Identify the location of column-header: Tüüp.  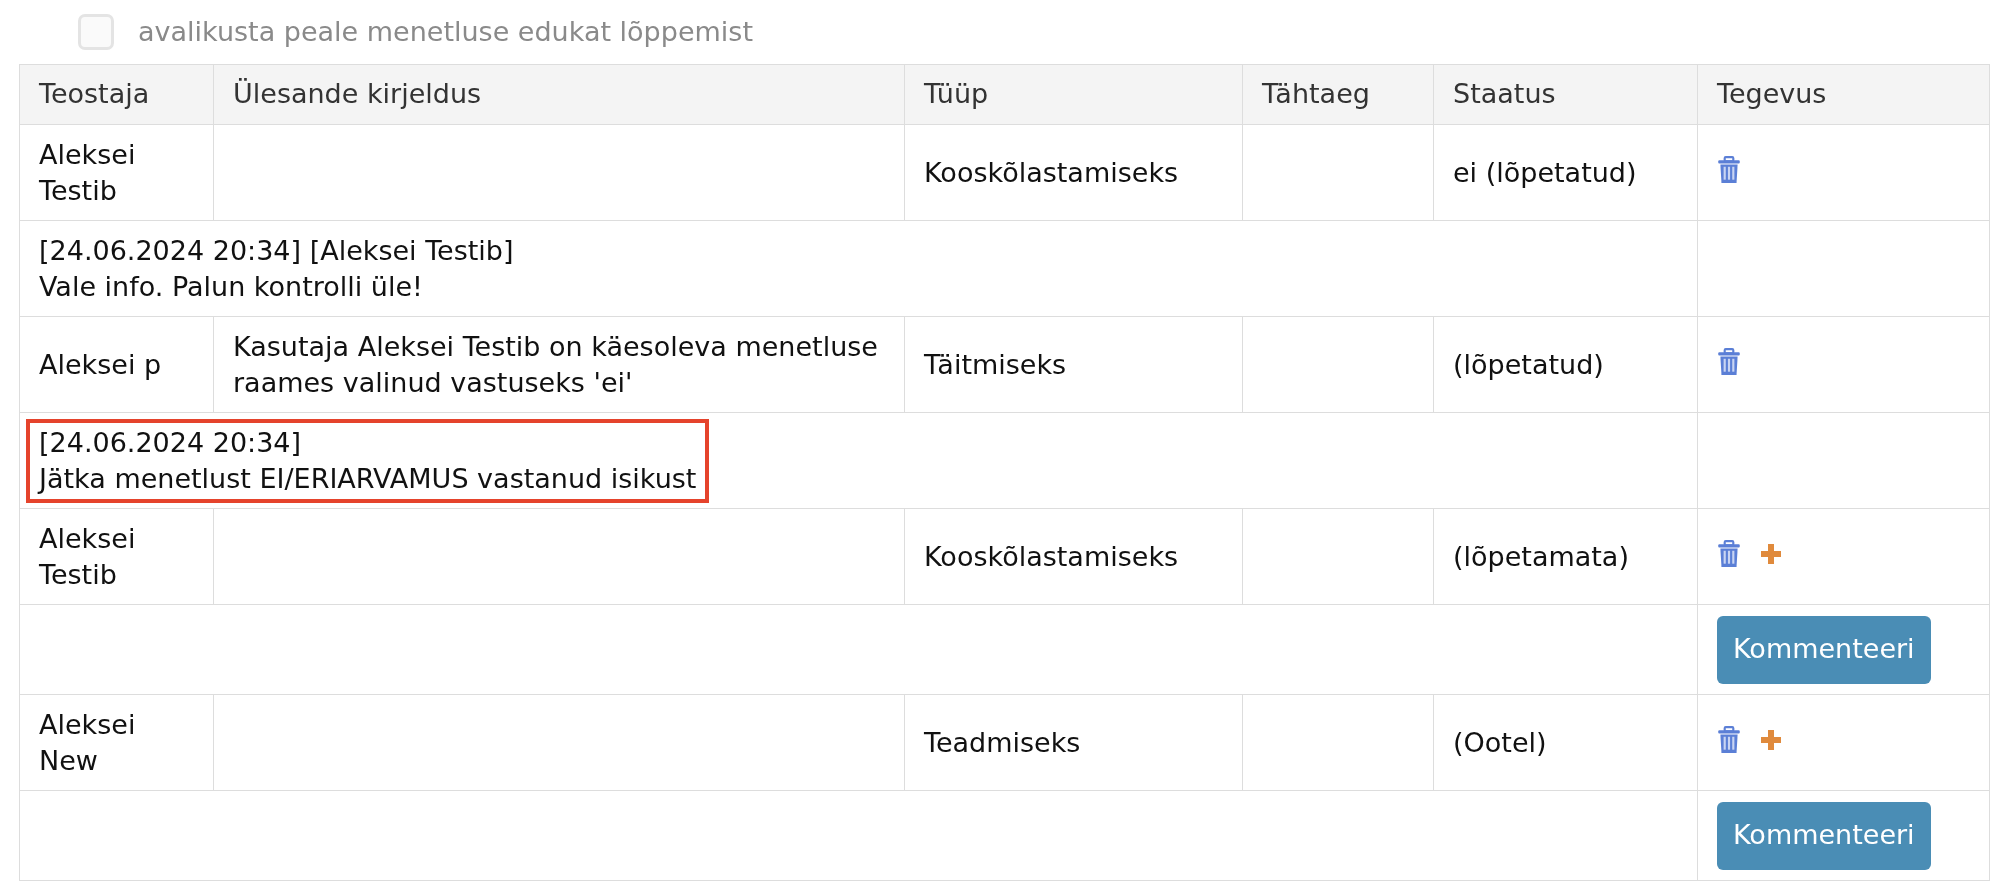
(956, 94).